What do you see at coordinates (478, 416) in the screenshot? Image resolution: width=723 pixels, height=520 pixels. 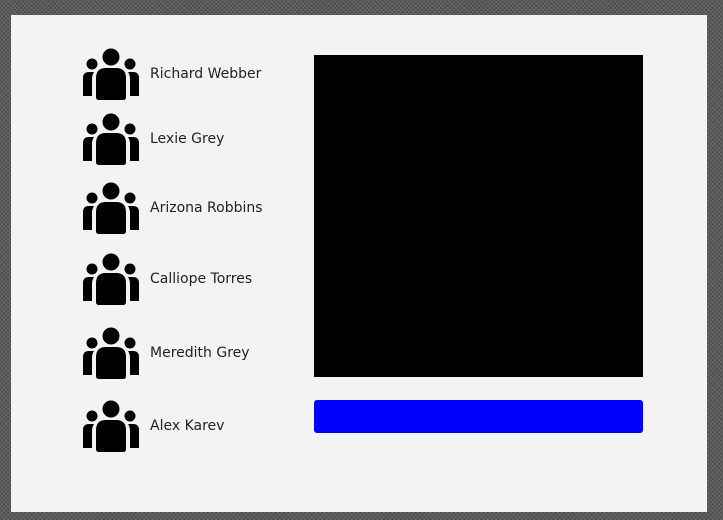 I see `action-button` at bounding box center [478, 416].